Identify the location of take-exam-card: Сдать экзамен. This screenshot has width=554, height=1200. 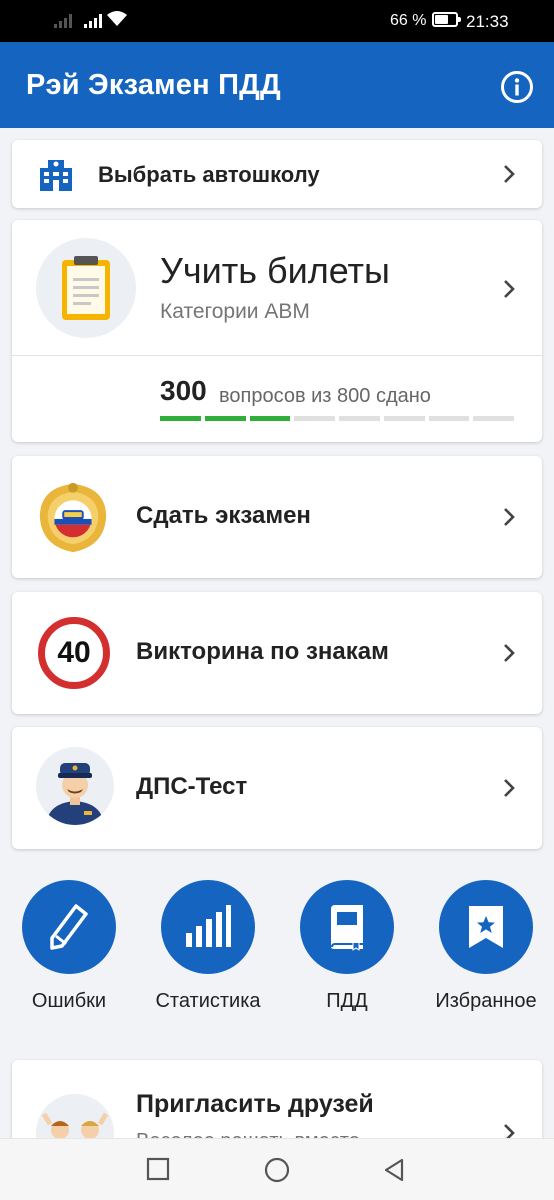
(277, 517).